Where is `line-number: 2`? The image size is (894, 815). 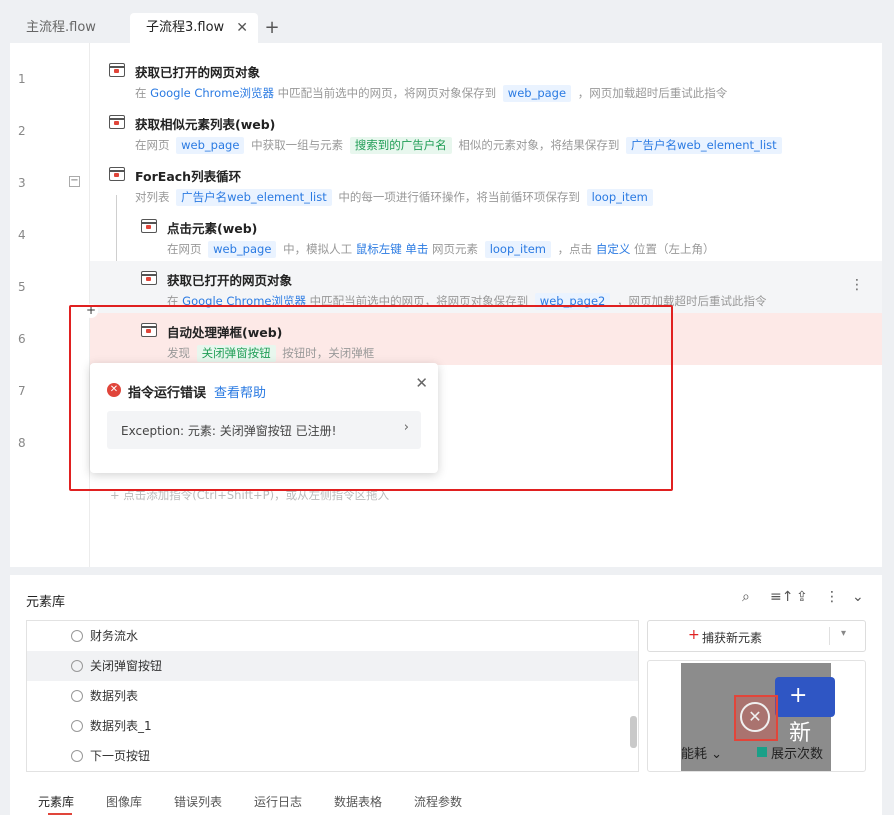 line-number: 2 is located at coordinates (22, 131).